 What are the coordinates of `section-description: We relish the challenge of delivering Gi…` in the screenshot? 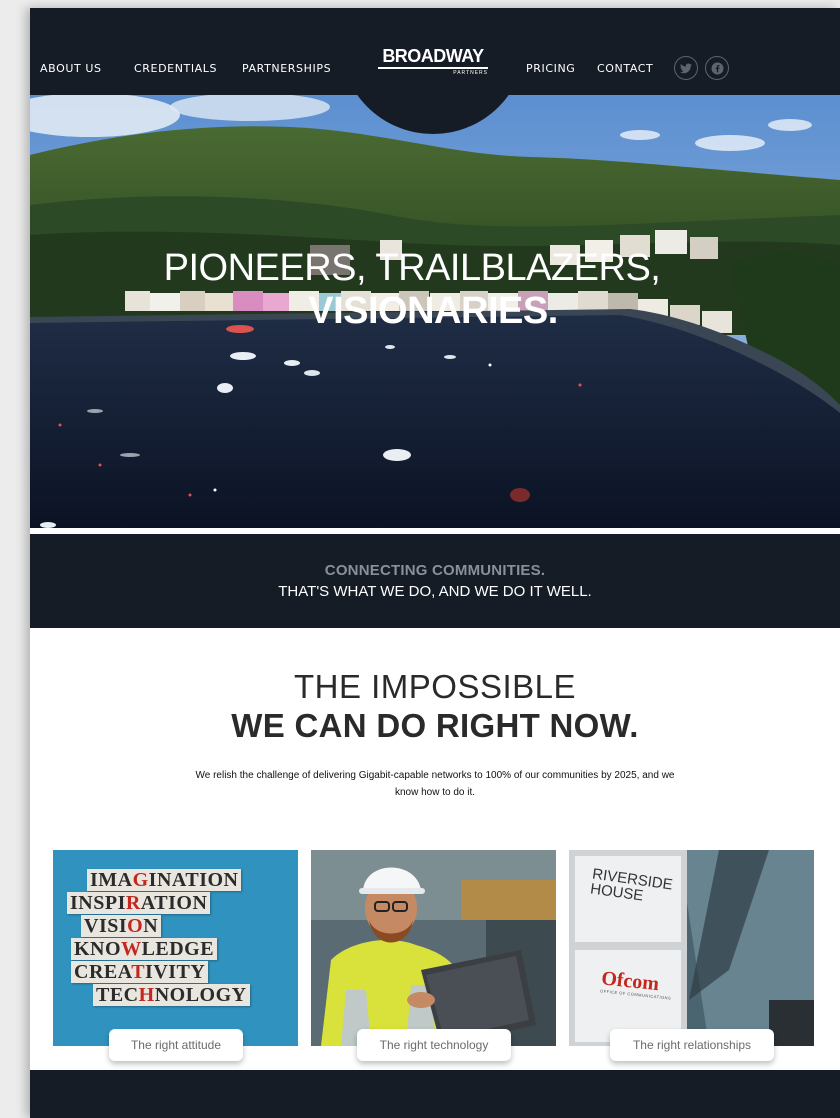 It's located at (435, 784).